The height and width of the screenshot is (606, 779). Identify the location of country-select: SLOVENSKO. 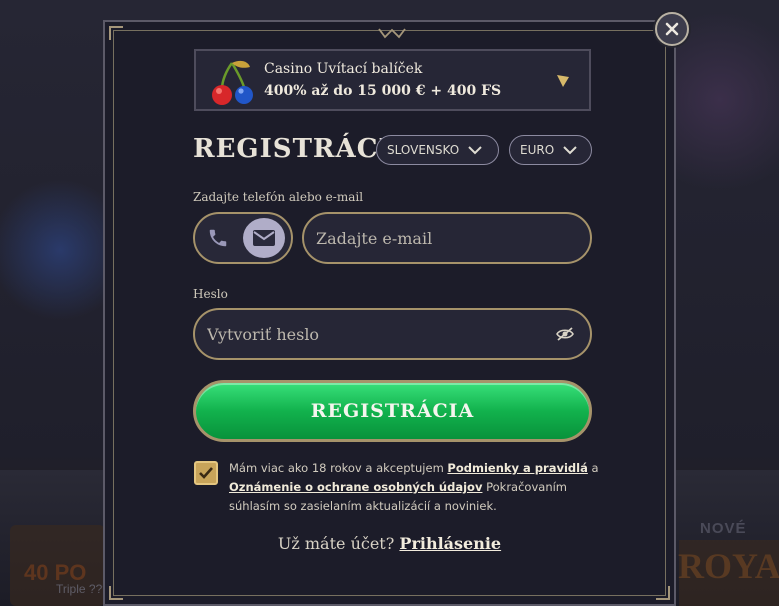
(437, 150).